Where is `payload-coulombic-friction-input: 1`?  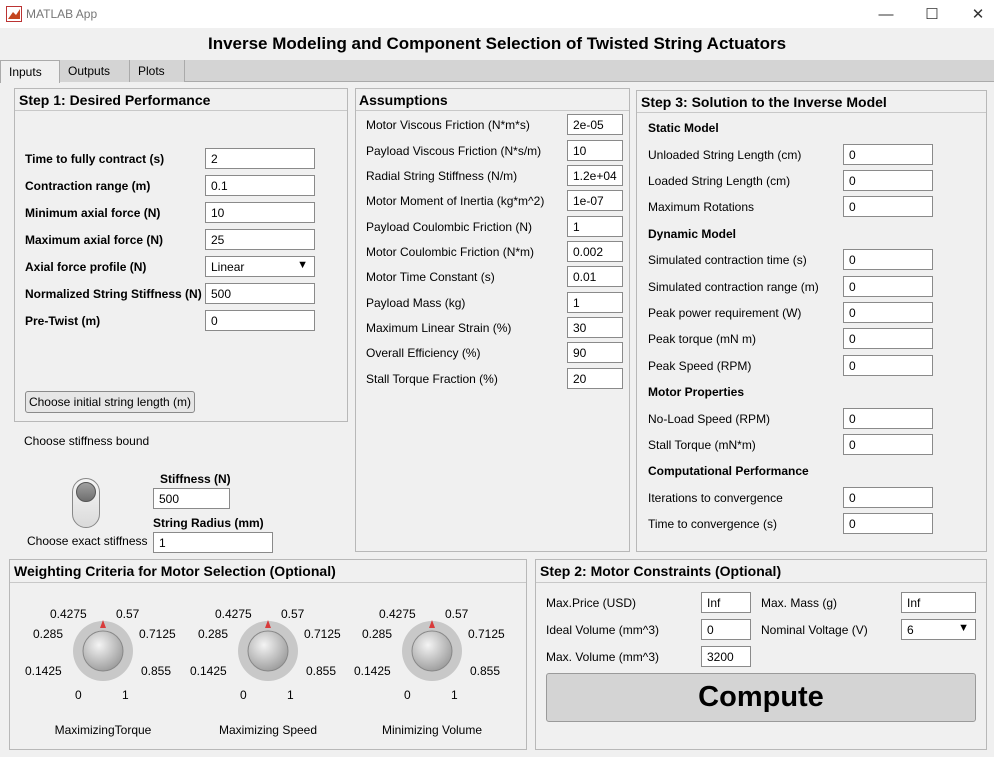
payload-coulombic-friction-input: 1 is located at coordinates (595, 226).